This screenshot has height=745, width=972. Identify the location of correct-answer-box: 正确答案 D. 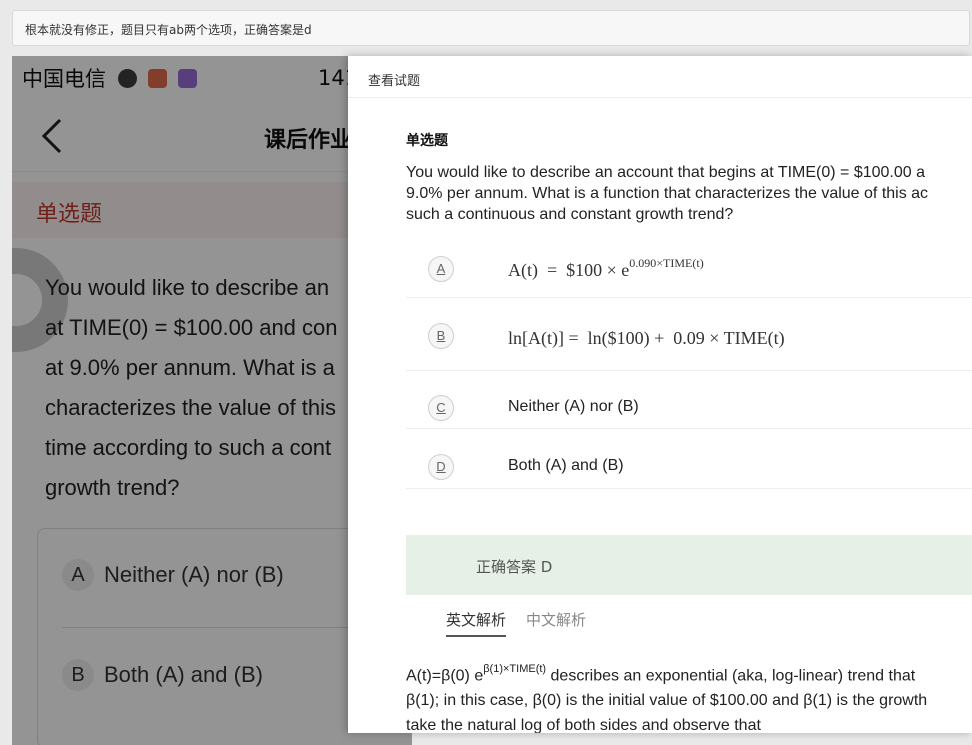
(689, 565).